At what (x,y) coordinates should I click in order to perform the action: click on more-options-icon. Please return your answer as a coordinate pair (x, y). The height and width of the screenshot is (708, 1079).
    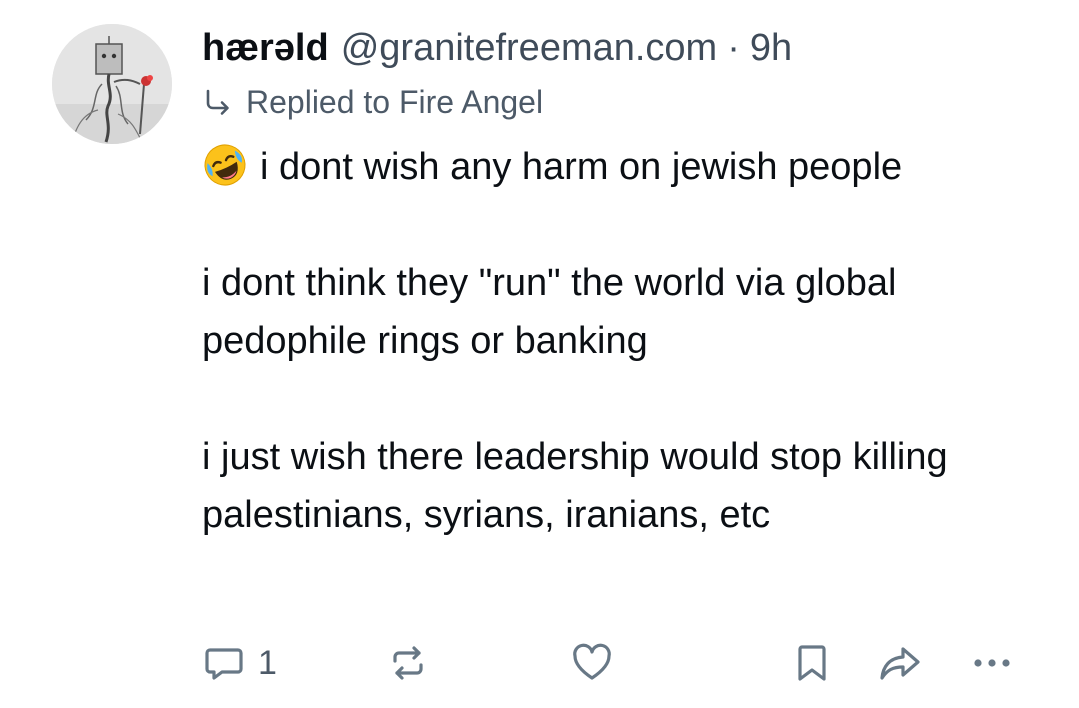
    Looking at the image, I should click on (992, 663).